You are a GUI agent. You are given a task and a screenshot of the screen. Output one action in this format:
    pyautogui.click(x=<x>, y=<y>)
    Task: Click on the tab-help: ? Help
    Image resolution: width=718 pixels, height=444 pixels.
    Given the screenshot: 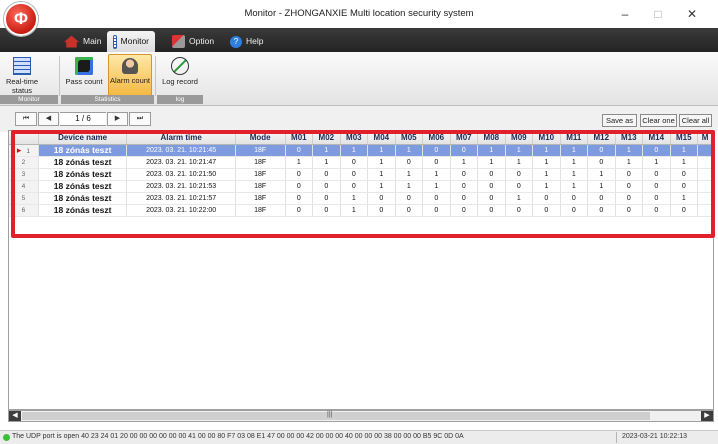 What is the action you would take?
    pyautogui.click(x=246, y=41)
    